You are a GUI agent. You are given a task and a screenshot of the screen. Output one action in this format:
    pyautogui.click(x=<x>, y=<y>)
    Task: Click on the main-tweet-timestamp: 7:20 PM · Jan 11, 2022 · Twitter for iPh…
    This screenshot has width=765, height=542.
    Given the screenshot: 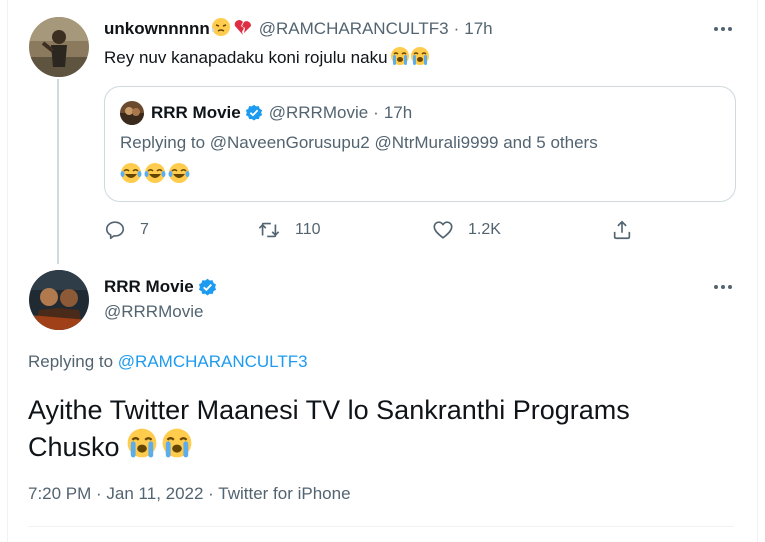 What is the action you would take?
    pyautogui.click(x=189, y=494)
    